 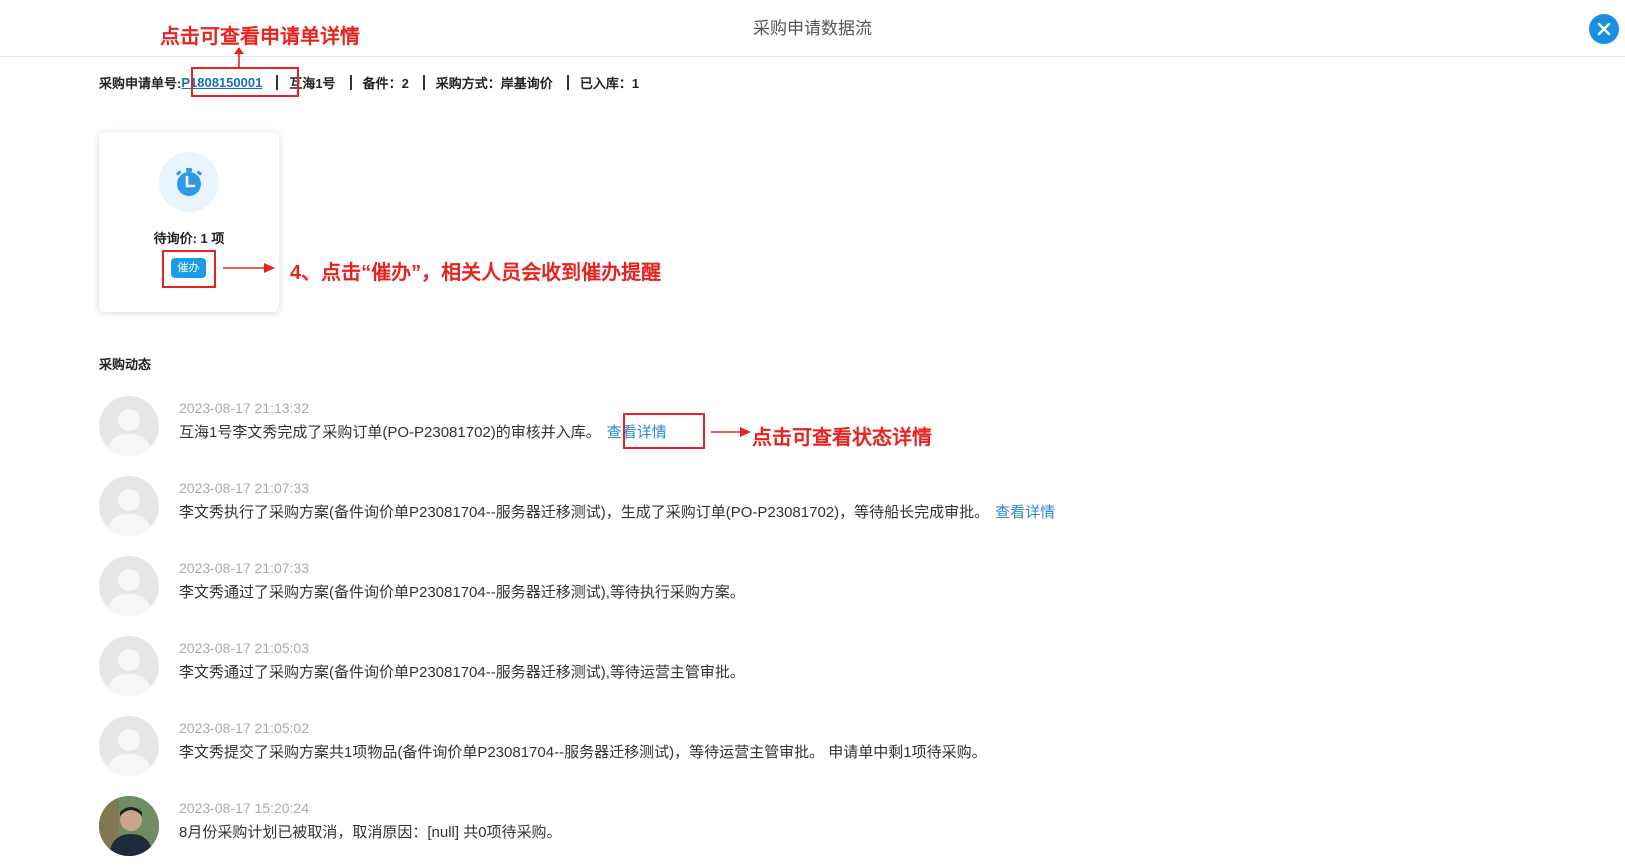 What do you see at coordinates (245, 82) in the screenshot?
I see `highlight-box-order` at bounding box center [245, 82].